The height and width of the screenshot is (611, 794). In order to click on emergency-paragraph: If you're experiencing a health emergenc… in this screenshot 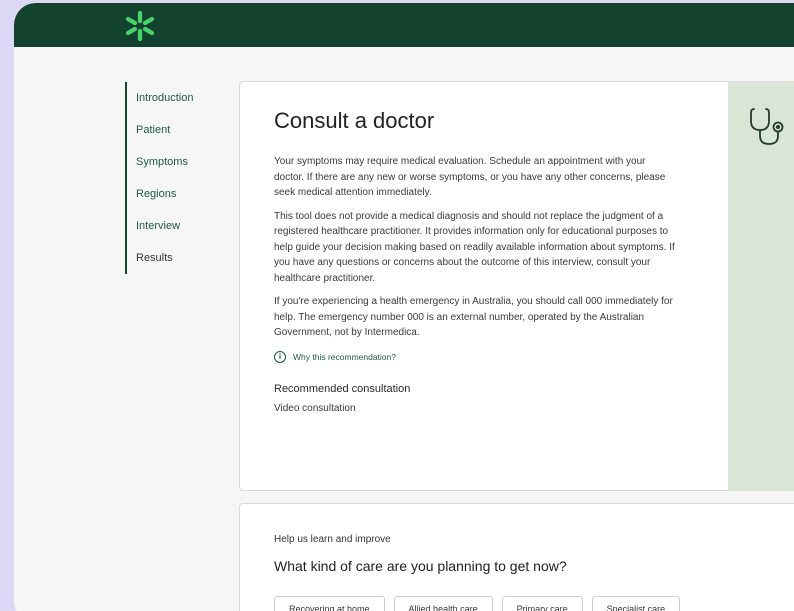, I will do `click(473, 317)`.